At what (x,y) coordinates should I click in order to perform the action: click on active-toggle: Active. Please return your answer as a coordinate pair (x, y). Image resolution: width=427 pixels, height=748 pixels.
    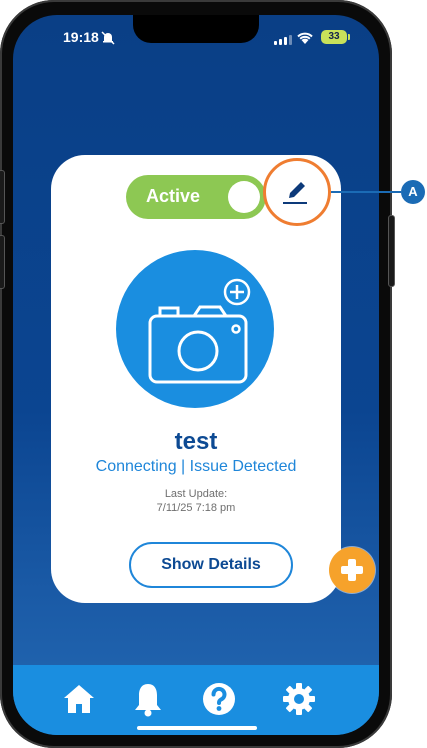
    Looking at the image, I should click on (196, 197).